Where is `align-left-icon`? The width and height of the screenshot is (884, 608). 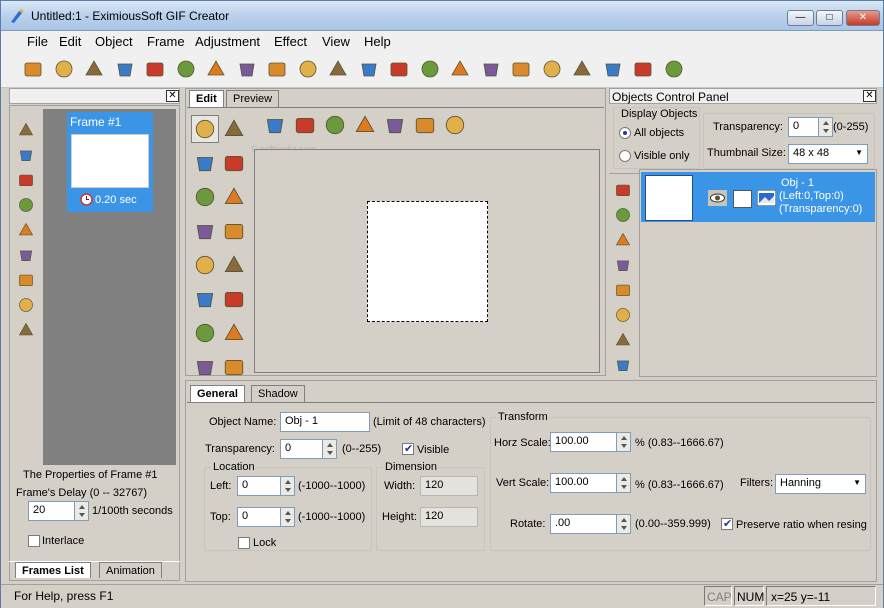 align-left-icon is located at coordinates (275, 125).